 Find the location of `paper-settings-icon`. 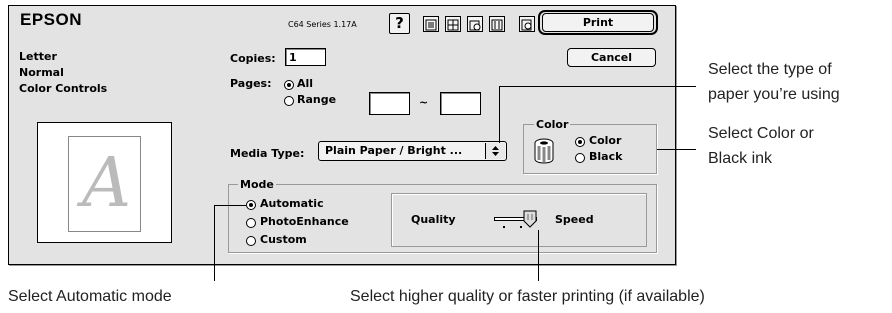

paper-settings-icon is located at coordinates (431, 24).